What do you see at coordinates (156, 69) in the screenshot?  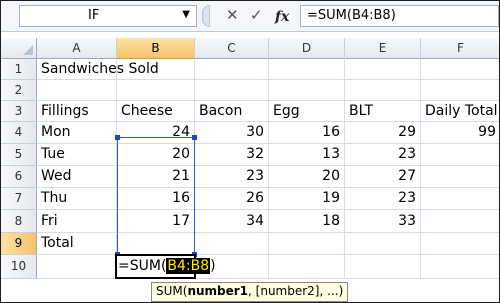 I see `cell-b1` at bounding box center [156, 69].